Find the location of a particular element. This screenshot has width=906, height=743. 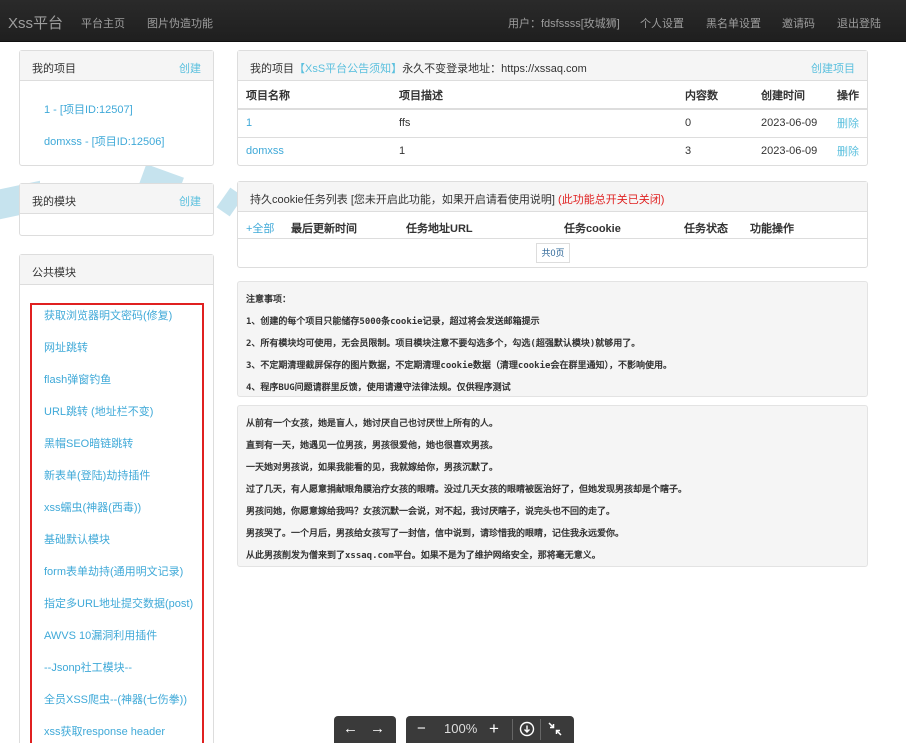

projects-title-prefix: 我的项目 is located at coordinates (272, 69).